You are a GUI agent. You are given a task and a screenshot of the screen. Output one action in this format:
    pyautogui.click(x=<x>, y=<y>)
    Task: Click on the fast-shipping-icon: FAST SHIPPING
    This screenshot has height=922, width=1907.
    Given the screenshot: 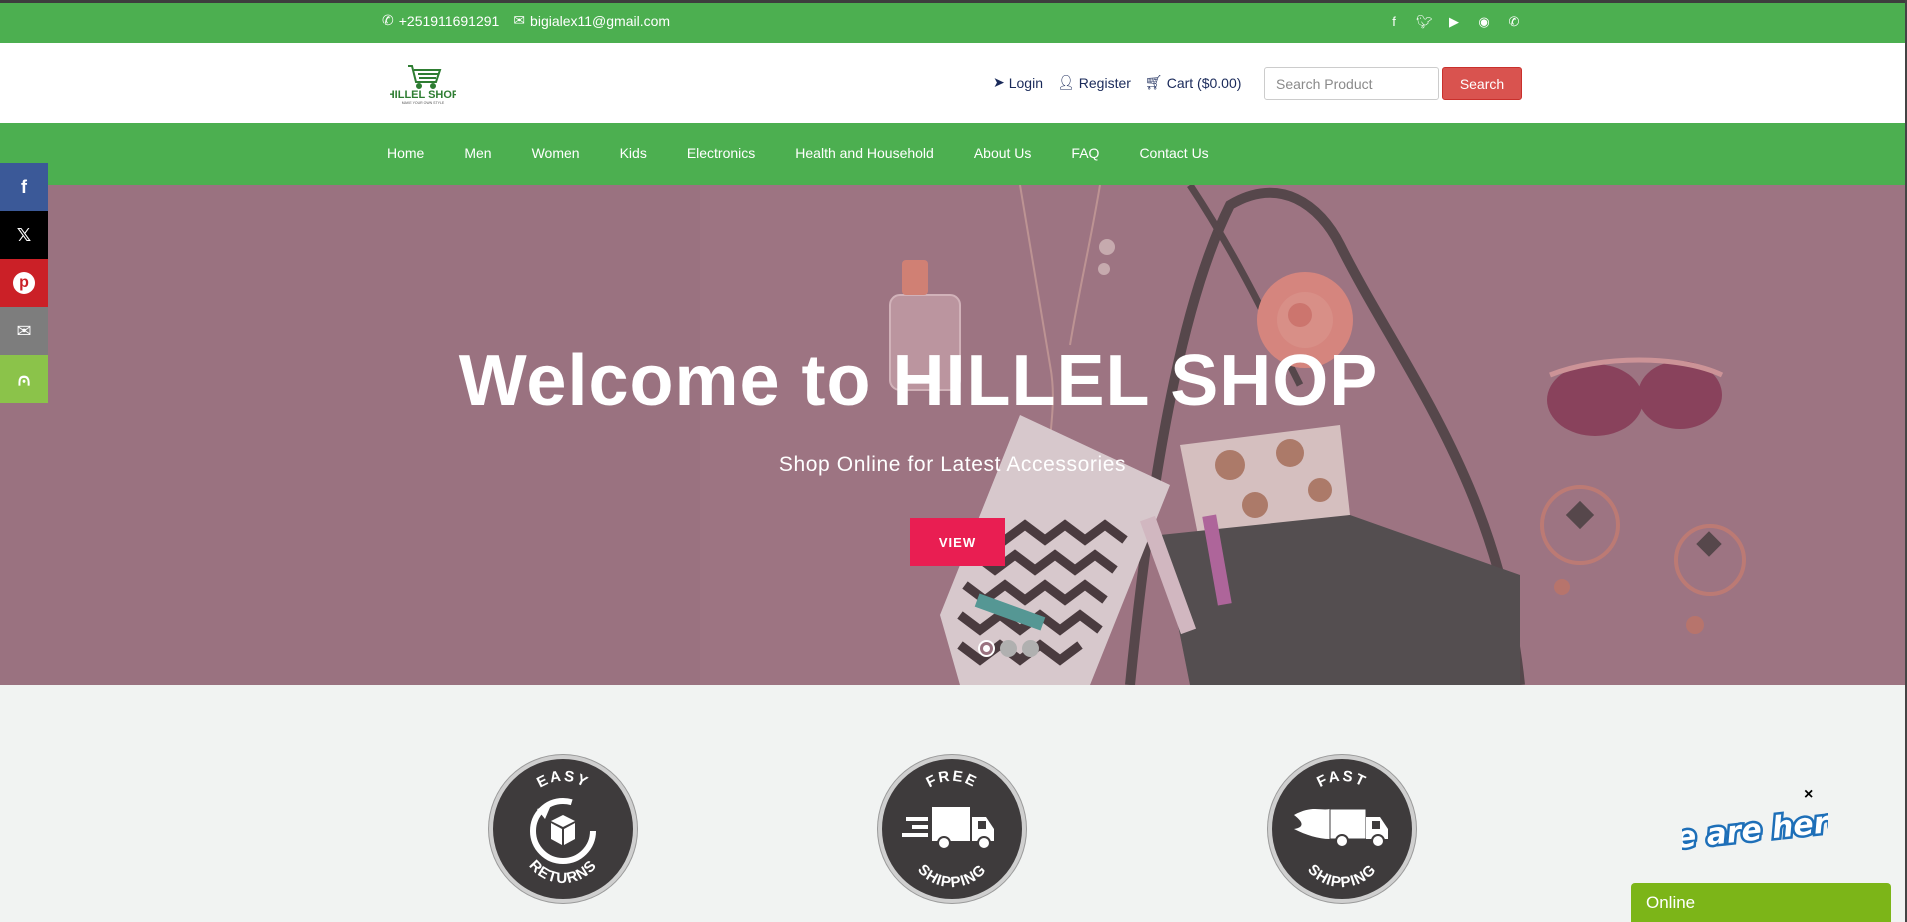 What is the action you would take?
    pyautogui.click(x=1341, y=829)
    